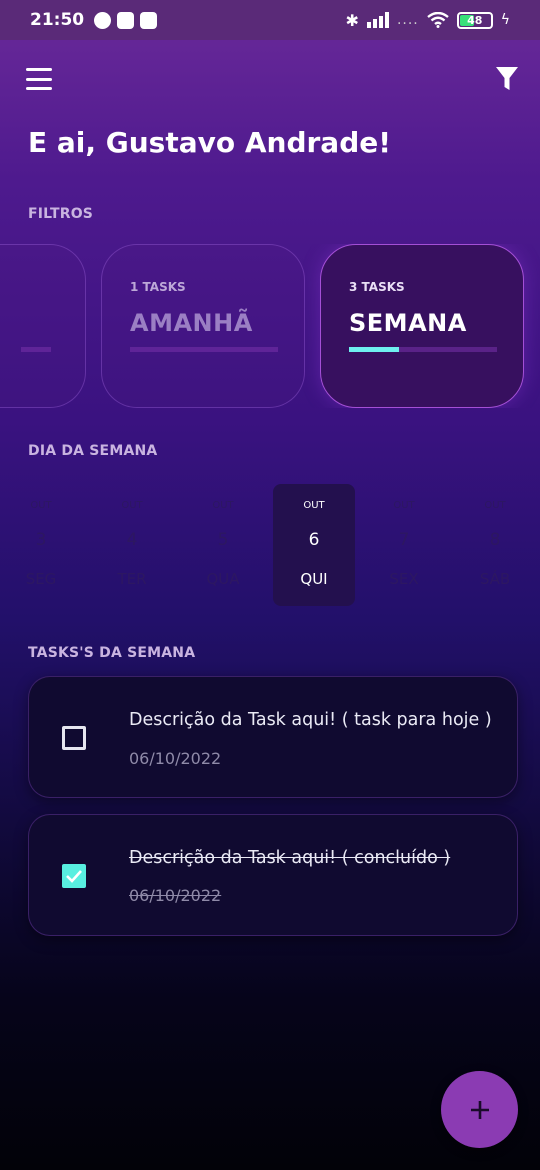  I want to click on day-item-qua: OUT 5 QUA, so click(223, 545).